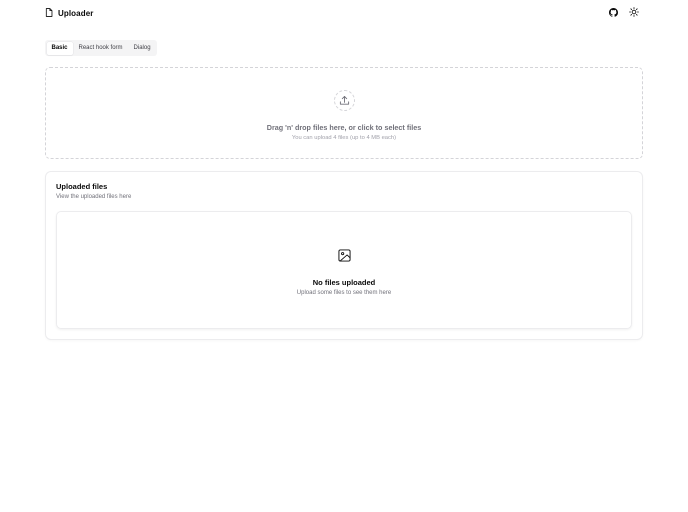 This screenshot has width=688, height=512. I want to click on empty-subtitle: Upload some files to see them here, so click(344, 293).